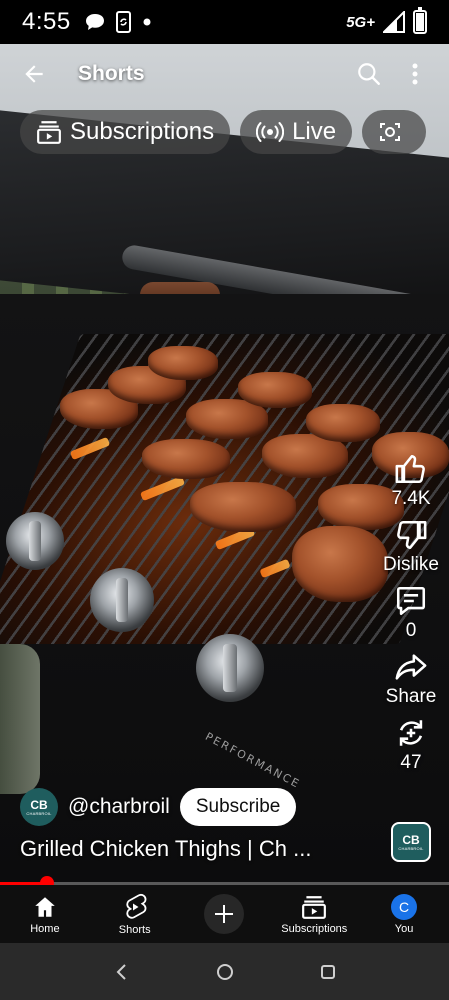  I want to click on thumbs-down-icon, so click(412, 535).